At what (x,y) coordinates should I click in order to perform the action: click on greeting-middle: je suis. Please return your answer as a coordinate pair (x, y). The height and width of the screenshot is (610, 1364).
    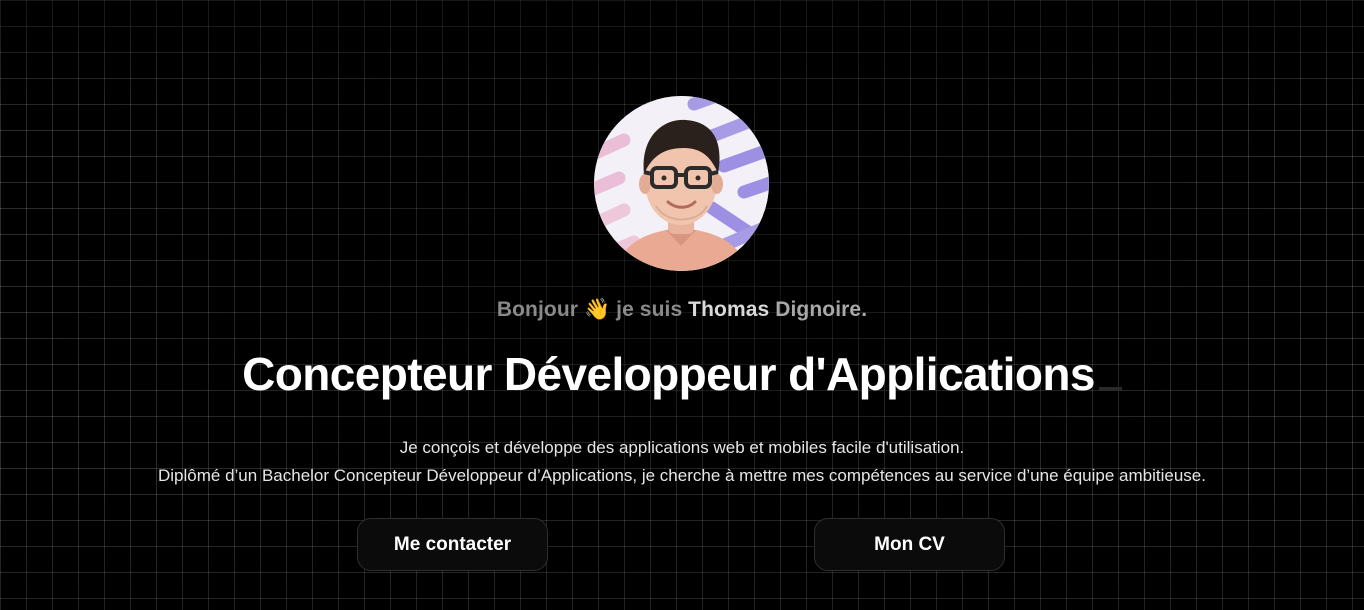
    Looking at the image, I should click on (649, 309).